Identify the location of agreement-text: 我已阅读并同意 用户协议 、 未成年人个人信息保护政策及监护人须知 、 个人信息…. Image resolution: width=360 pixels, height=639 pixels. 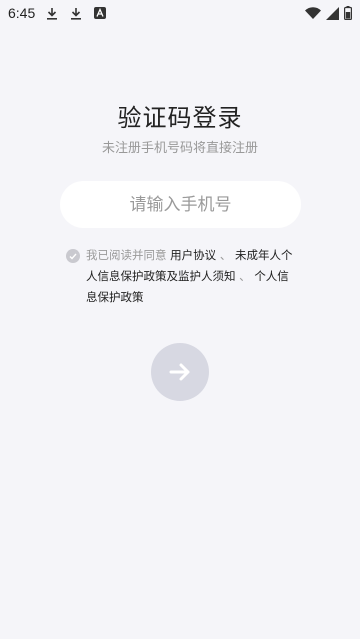
(192, 276).